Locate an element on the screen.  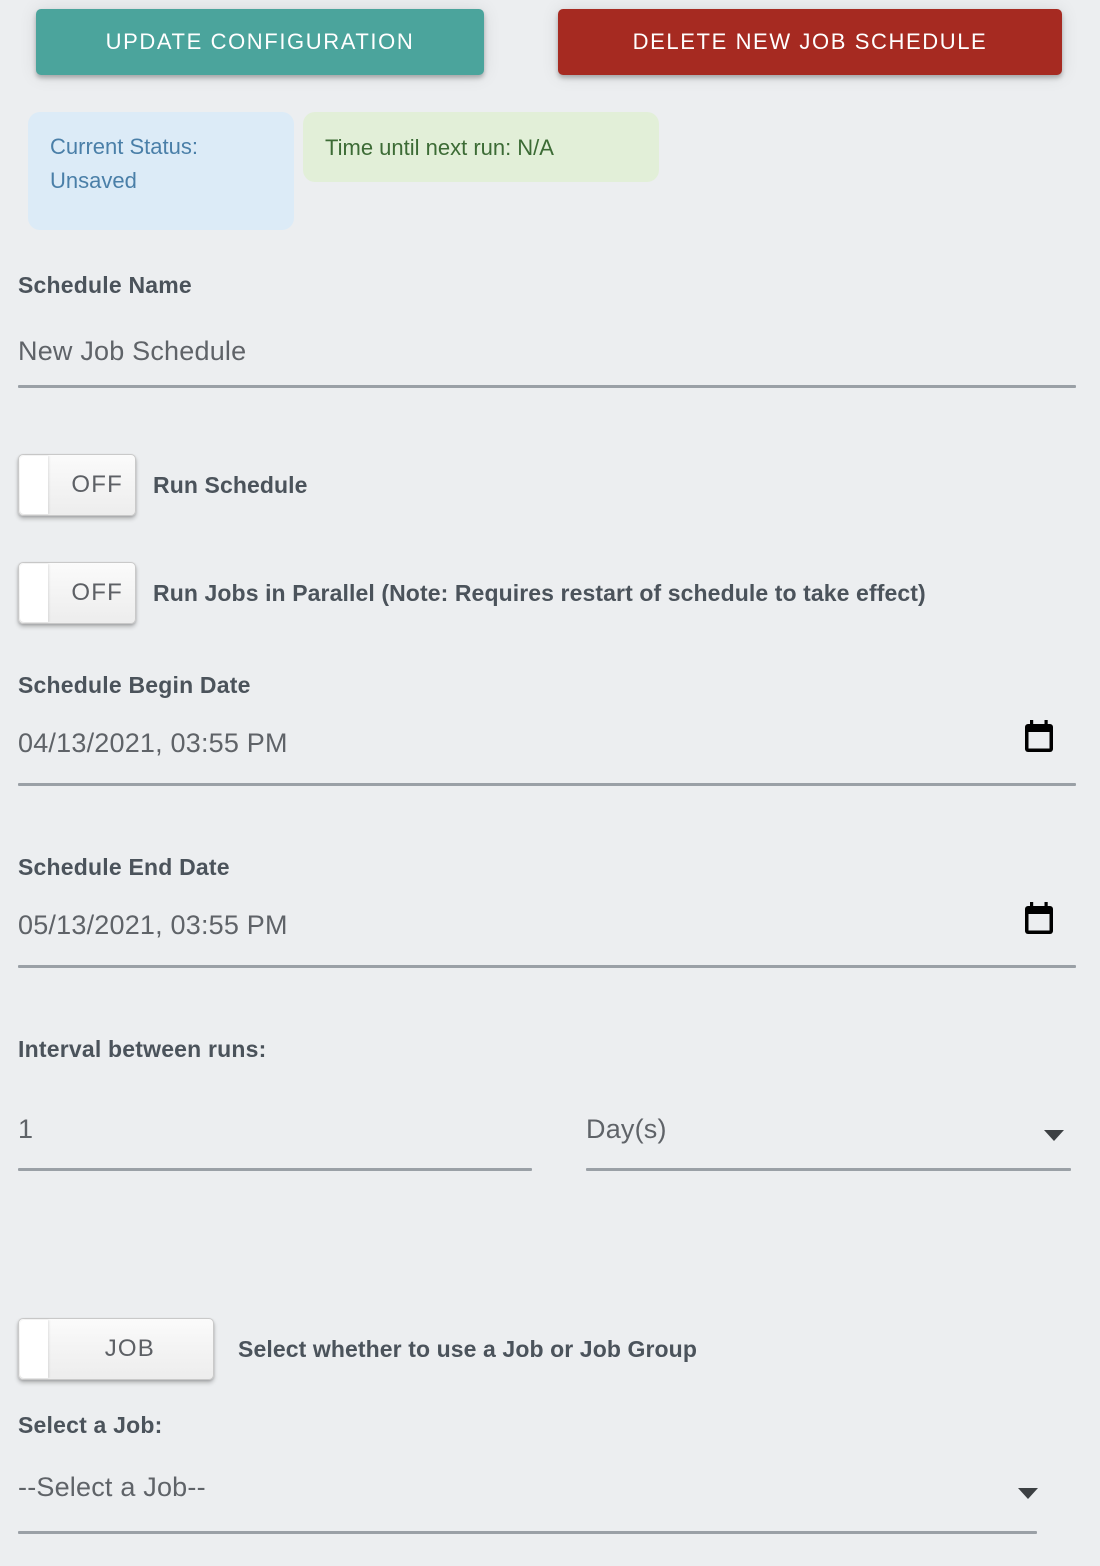
begin-date-input: 04/13/2021, 03:55 PM is located at coordinates (153, 743).